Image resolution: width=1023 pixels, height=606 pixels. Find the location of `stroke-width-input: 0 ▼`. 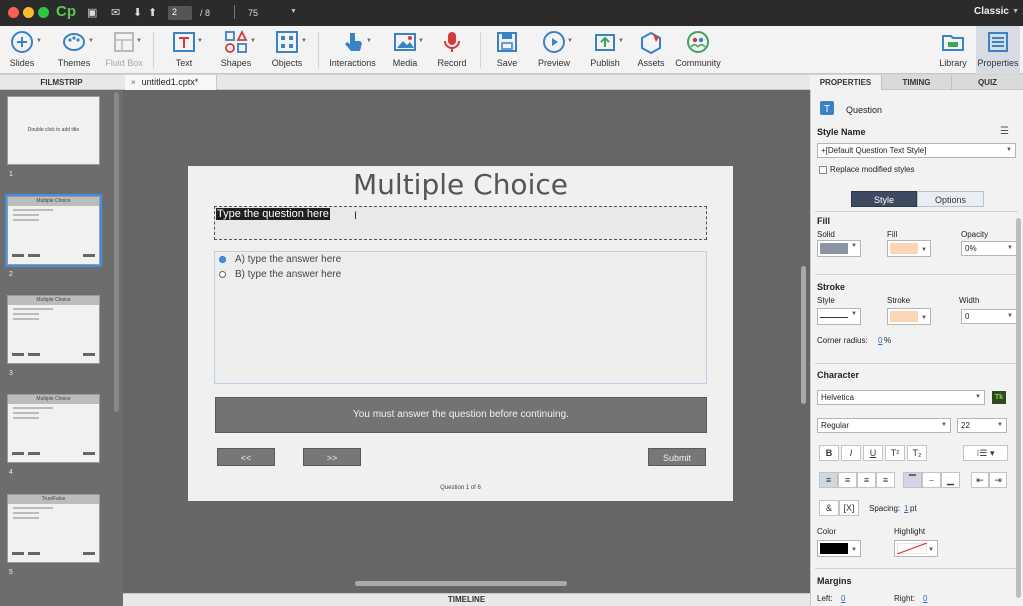

stroke-width-input: 0 ▼ is located at coordinates (989, 316).